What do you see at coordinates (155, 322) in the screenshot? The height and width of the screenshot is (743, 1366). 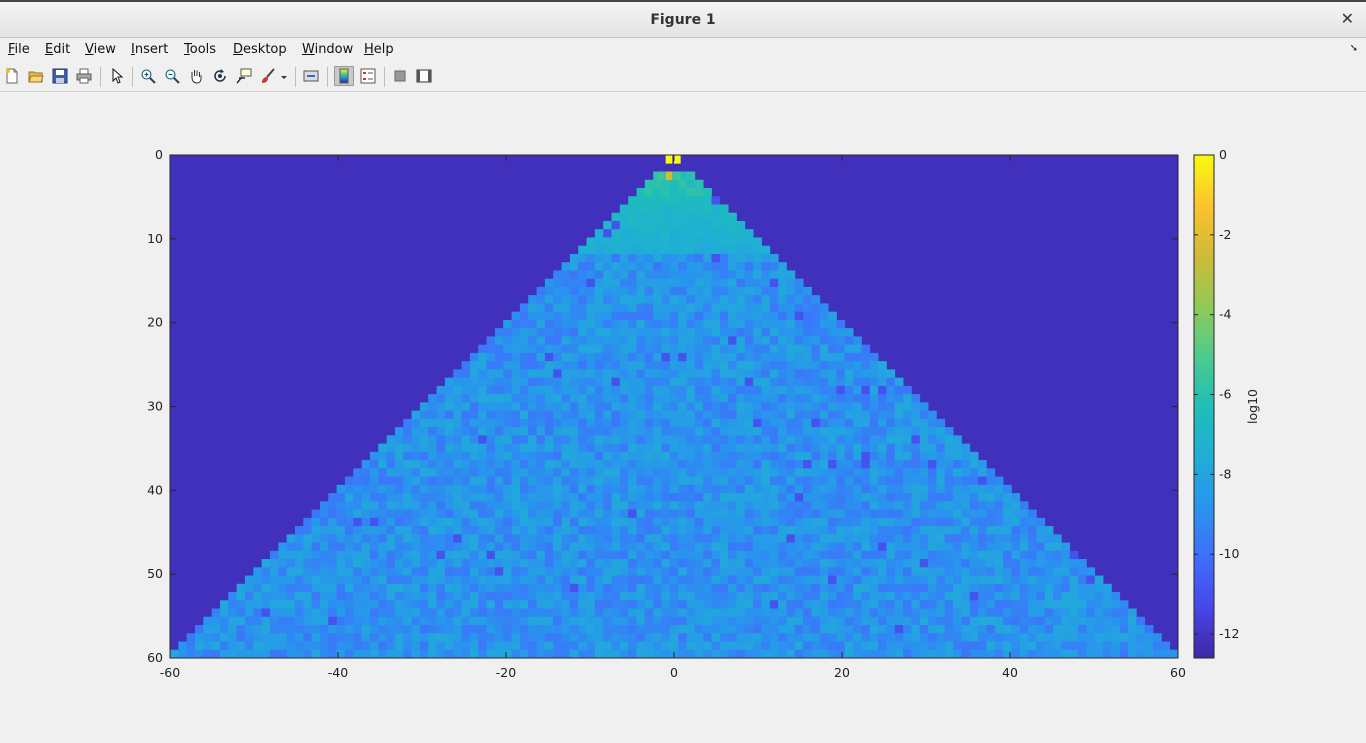 I see `y-tick-label: 20` at bounding box center [155, 322].